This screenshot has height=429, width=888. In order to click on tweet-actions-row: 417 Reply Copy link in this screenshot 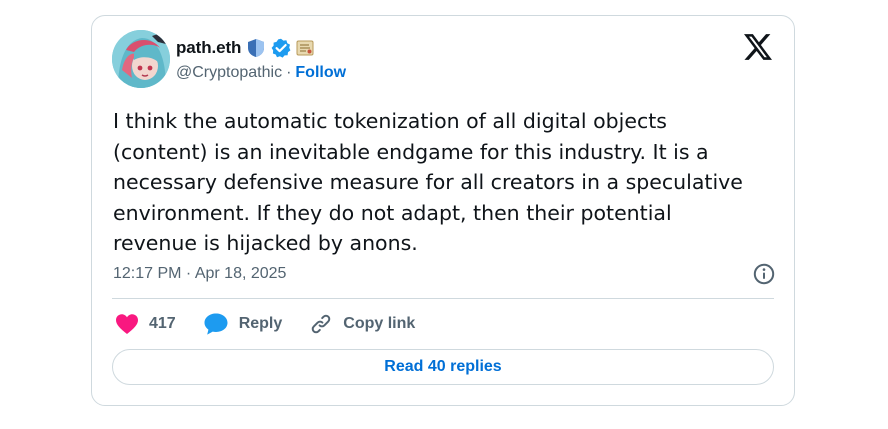, I will do `click(278, 324)`.